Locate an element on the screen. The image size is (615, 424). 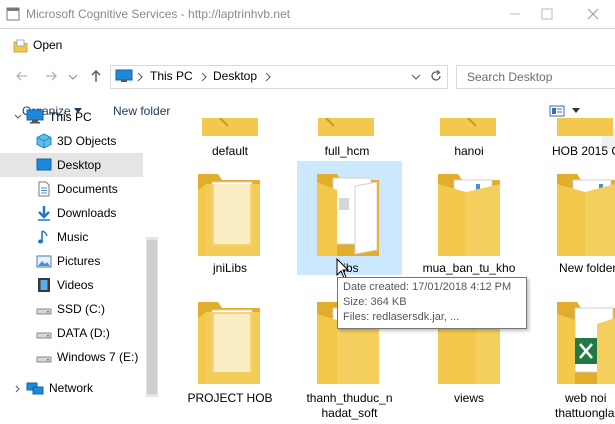
nav-item-windows7-e: Windows 7 (E:) is located at coordinates (71, 357).